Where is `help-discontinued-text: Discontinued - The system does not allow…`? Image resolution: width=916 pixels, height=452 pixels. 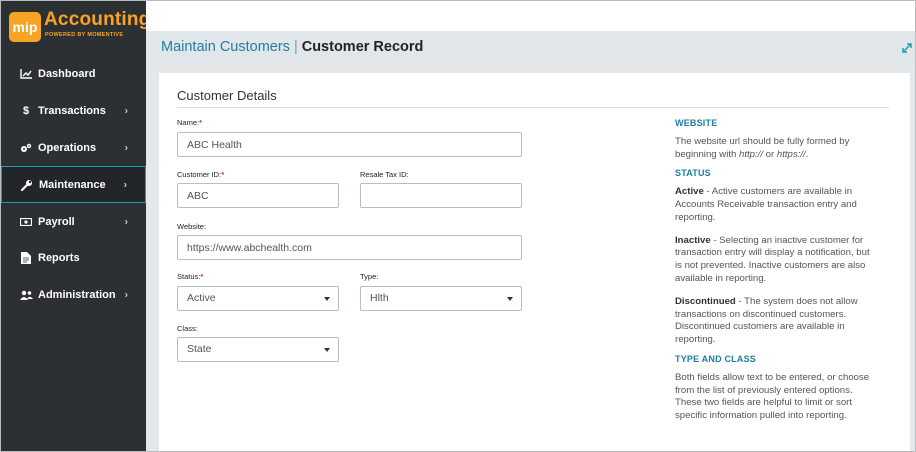 help-discontinued-text: Discontinued - The system does not allow… is located at coordinates (775, 321).